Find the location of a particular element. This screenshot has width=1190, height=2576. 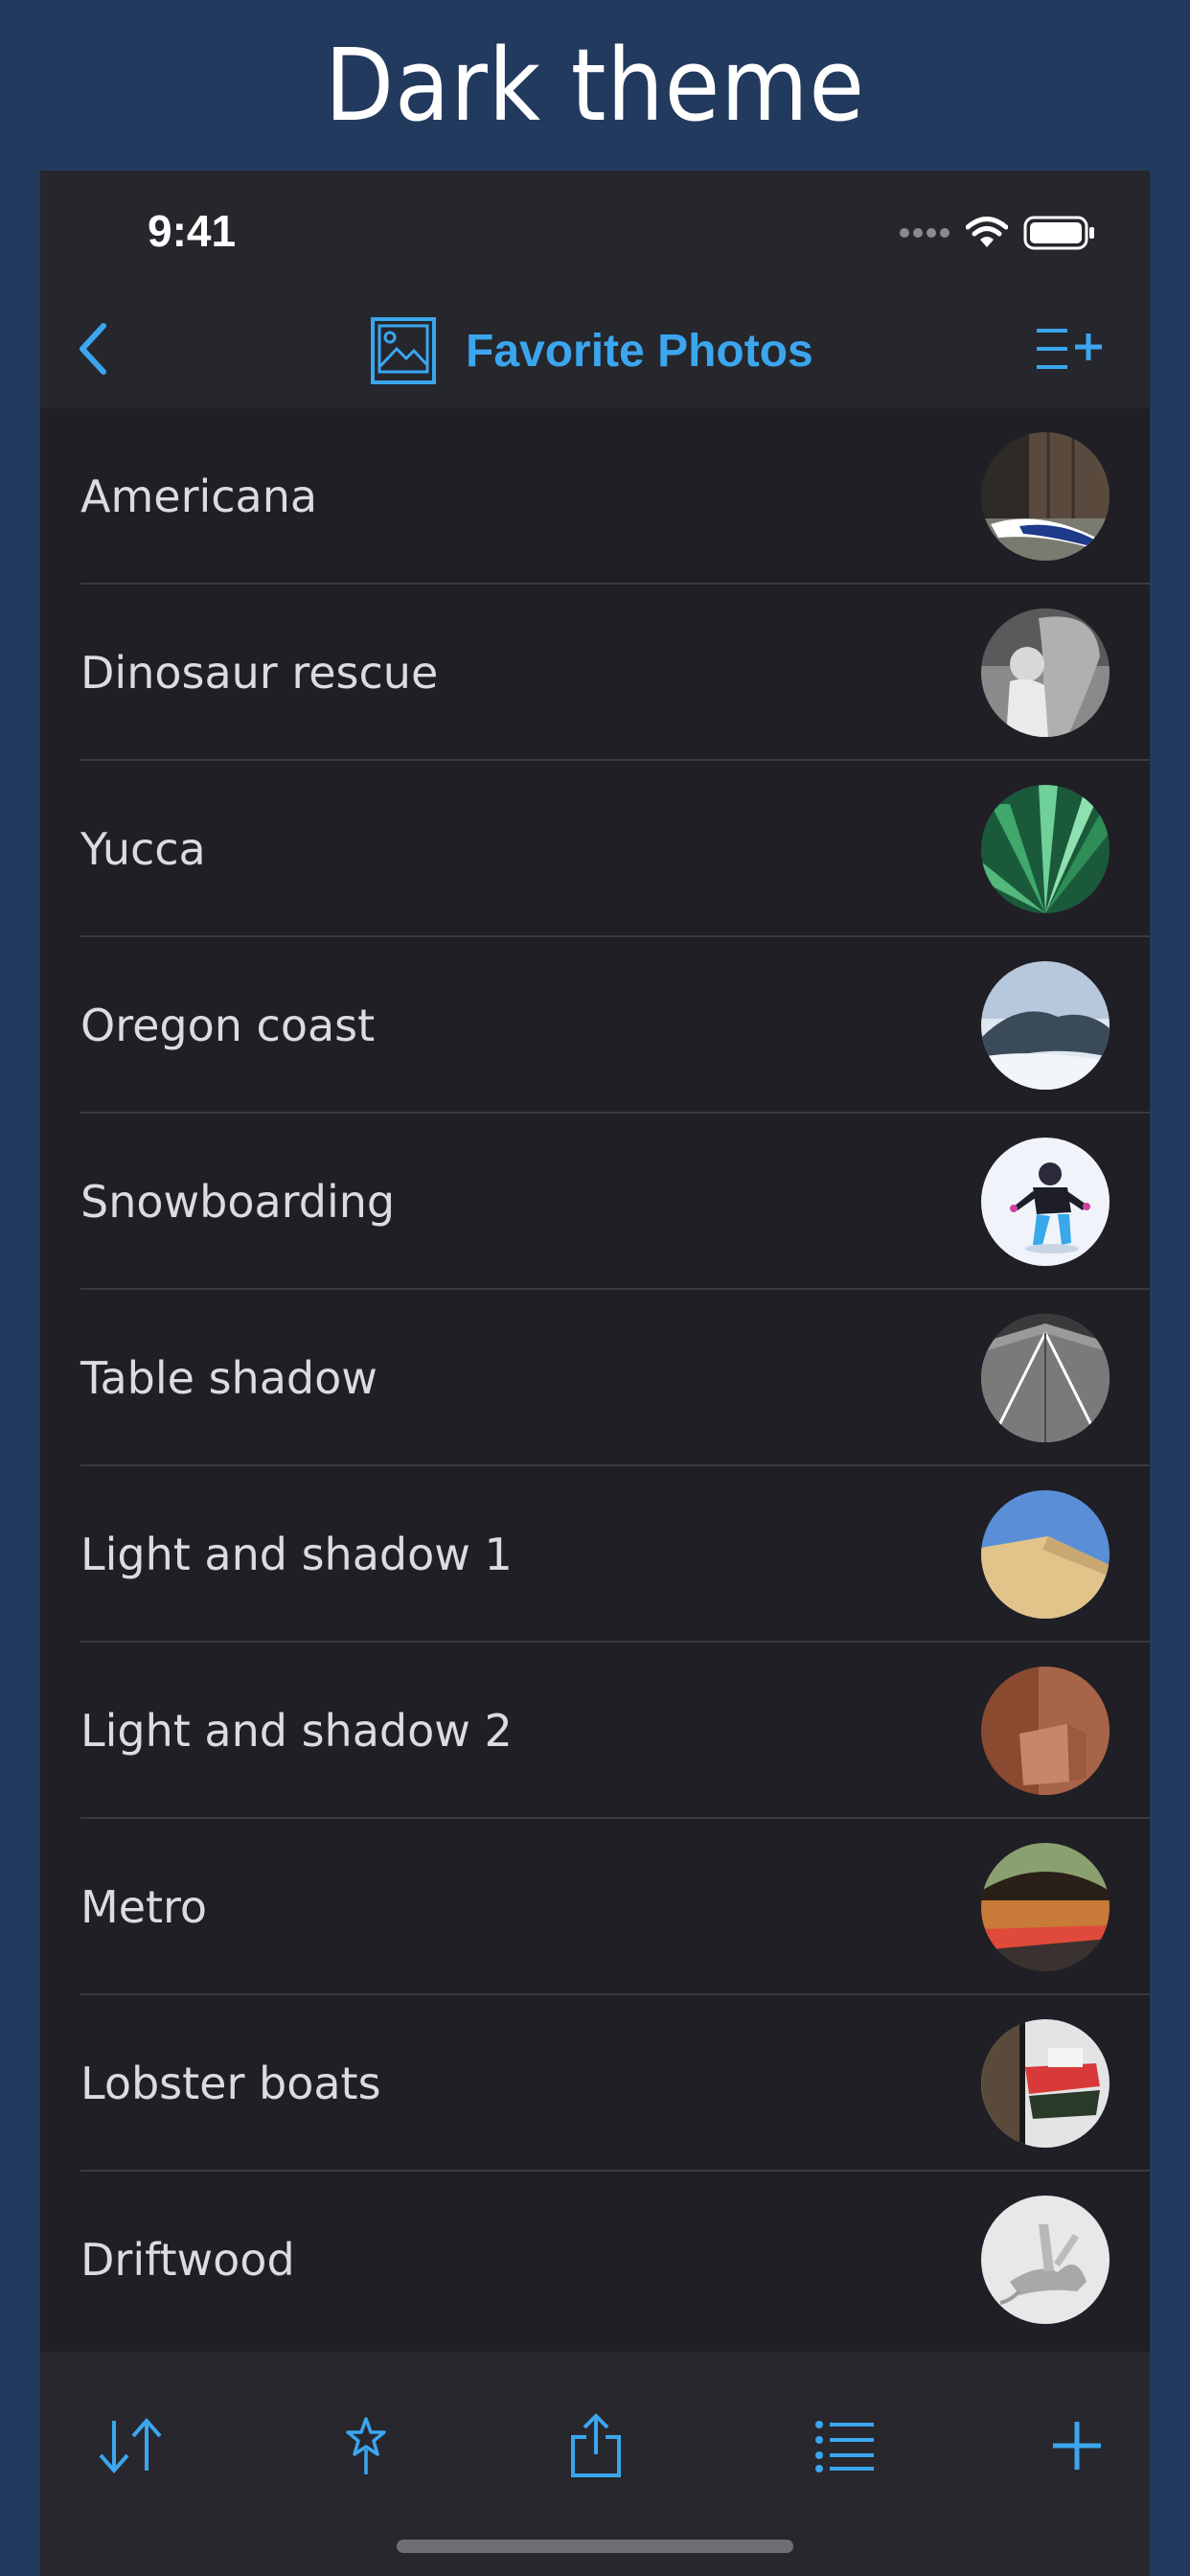

list-item: Dinosaur rescue is located at coordinates (595, 673).